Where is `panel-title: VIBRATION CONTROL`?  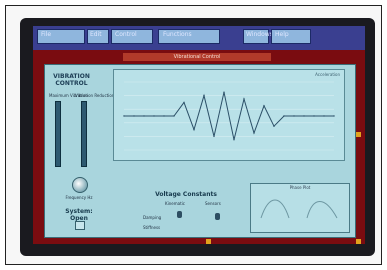 panel-title: VIBRATION CONTROL is located at coordinates (71, 80).